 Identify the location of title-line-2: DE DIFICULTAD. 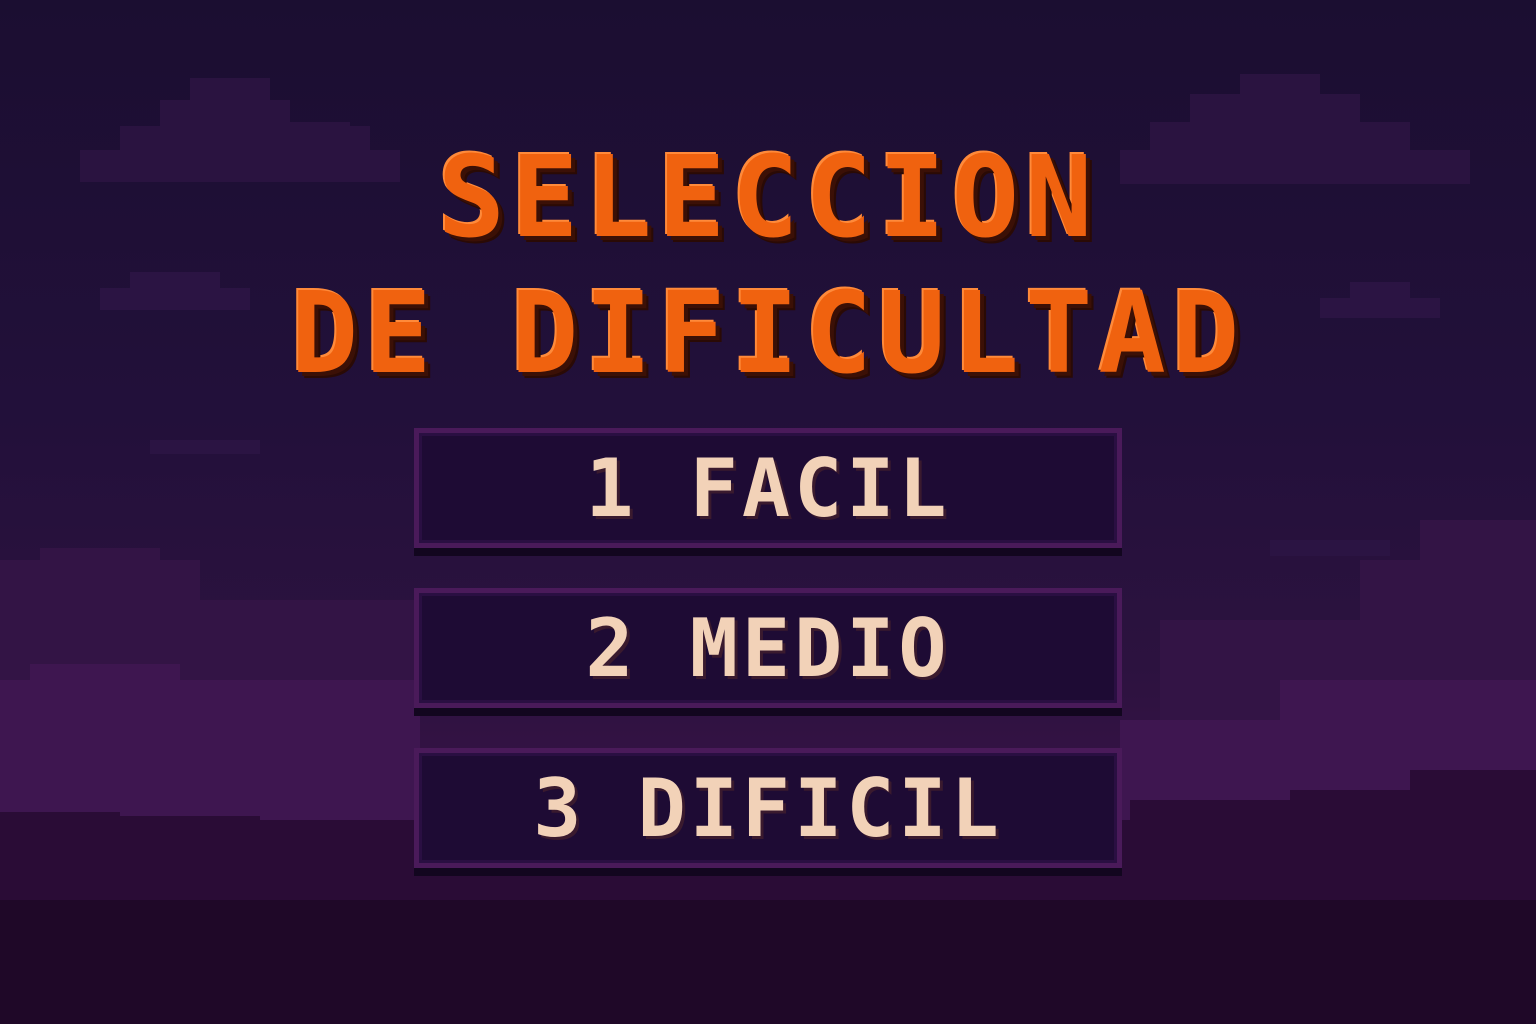
(768, 334).